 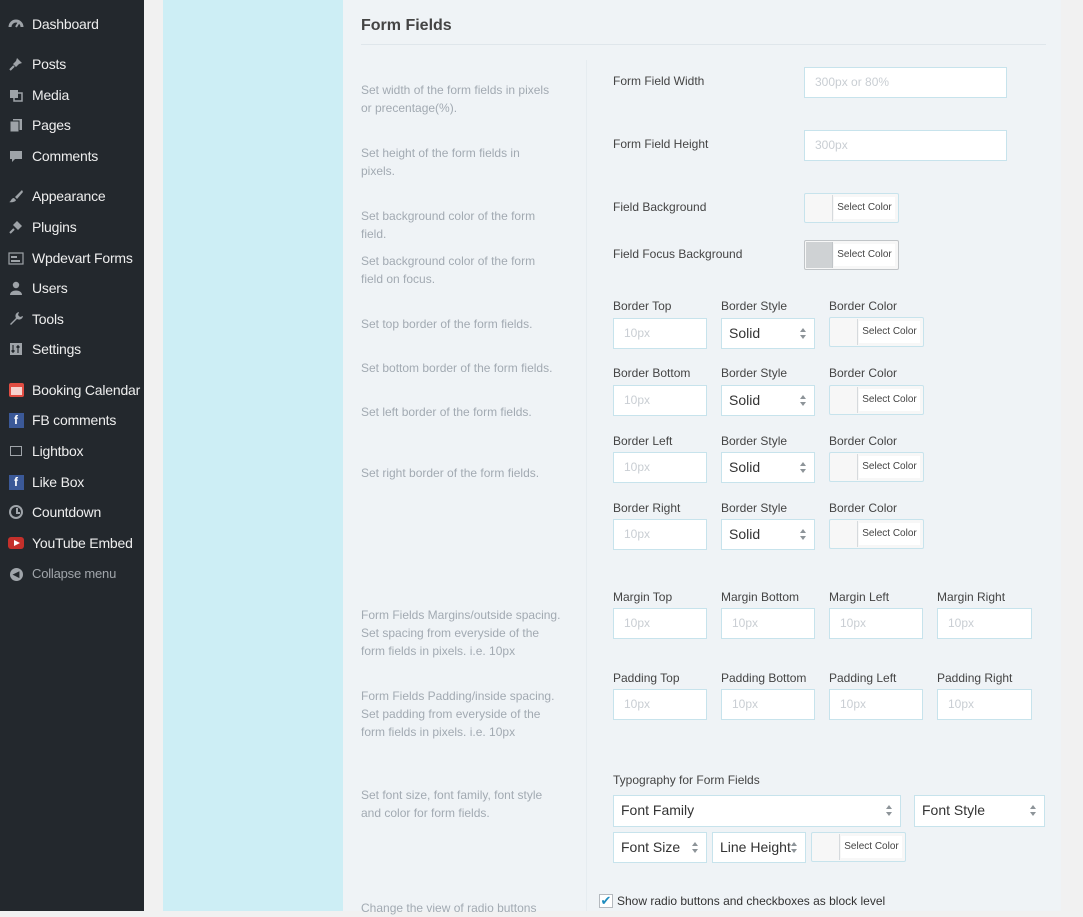 What do you see at coordinates (660, 623) in the screenshot?
I see `margin-top-input: 10px` at bounding box center [660, 623].